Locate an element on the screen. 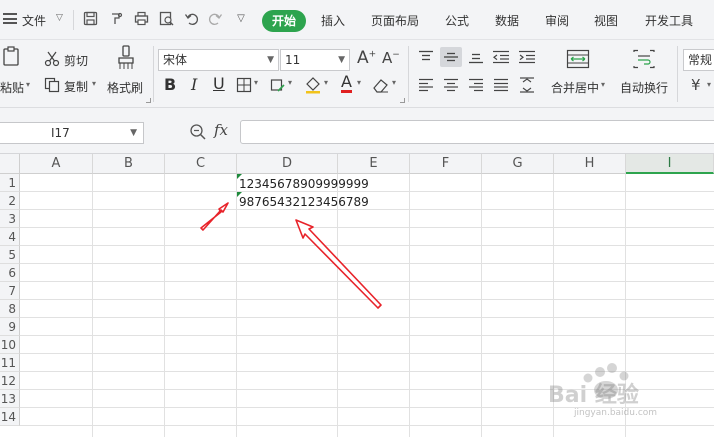 Image resolution: width=714 pixels, height=437 pixels. column-header-a: A is located at coordinates (56, 164).